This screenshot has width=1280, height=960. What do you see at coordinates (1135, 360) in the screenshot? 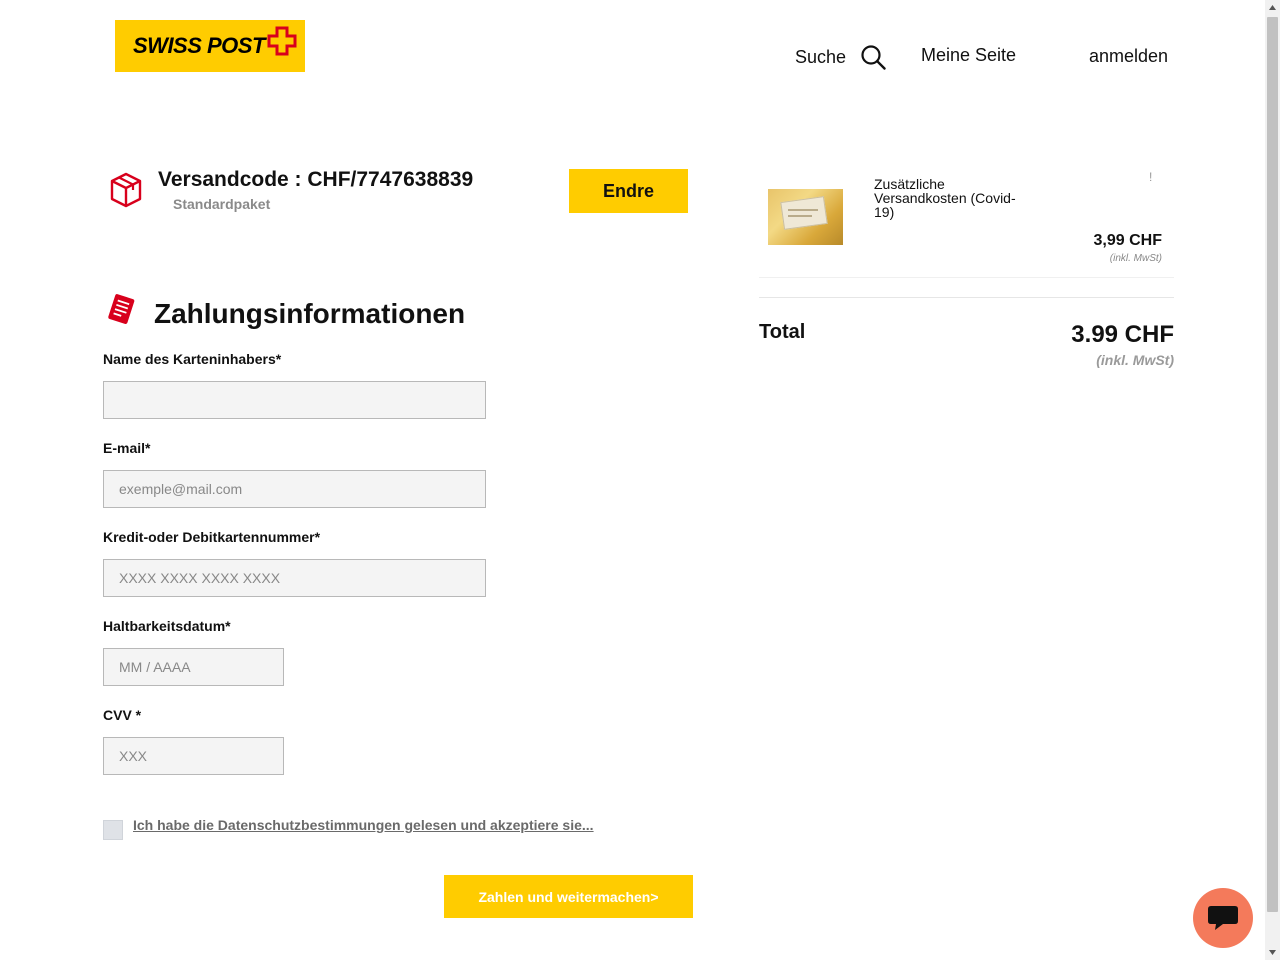
I see `total-vat-note: (inkl. MwSt)` at bounding box center [1135, 360].